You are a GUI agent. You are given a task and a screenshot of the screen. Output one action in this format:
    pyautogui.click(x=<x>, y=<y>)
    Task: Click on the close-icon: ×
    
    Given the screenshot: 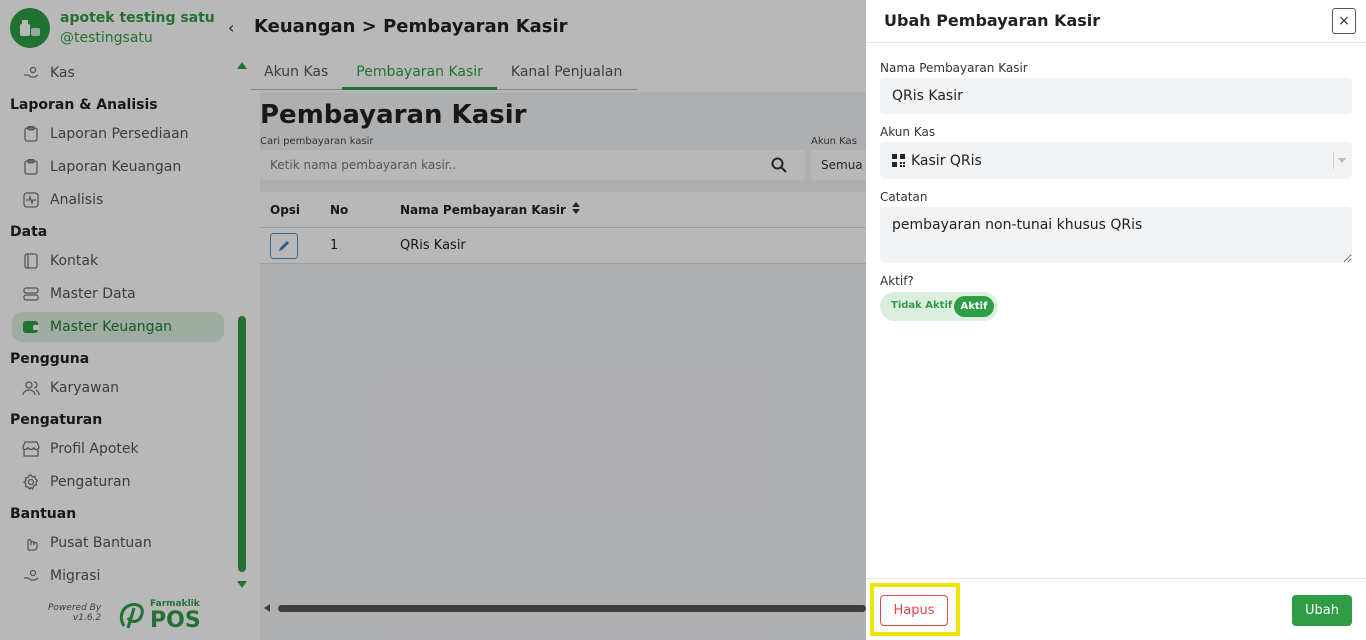 What is the action you would take?
    pyautogui.click(x=1344, y=21)
    